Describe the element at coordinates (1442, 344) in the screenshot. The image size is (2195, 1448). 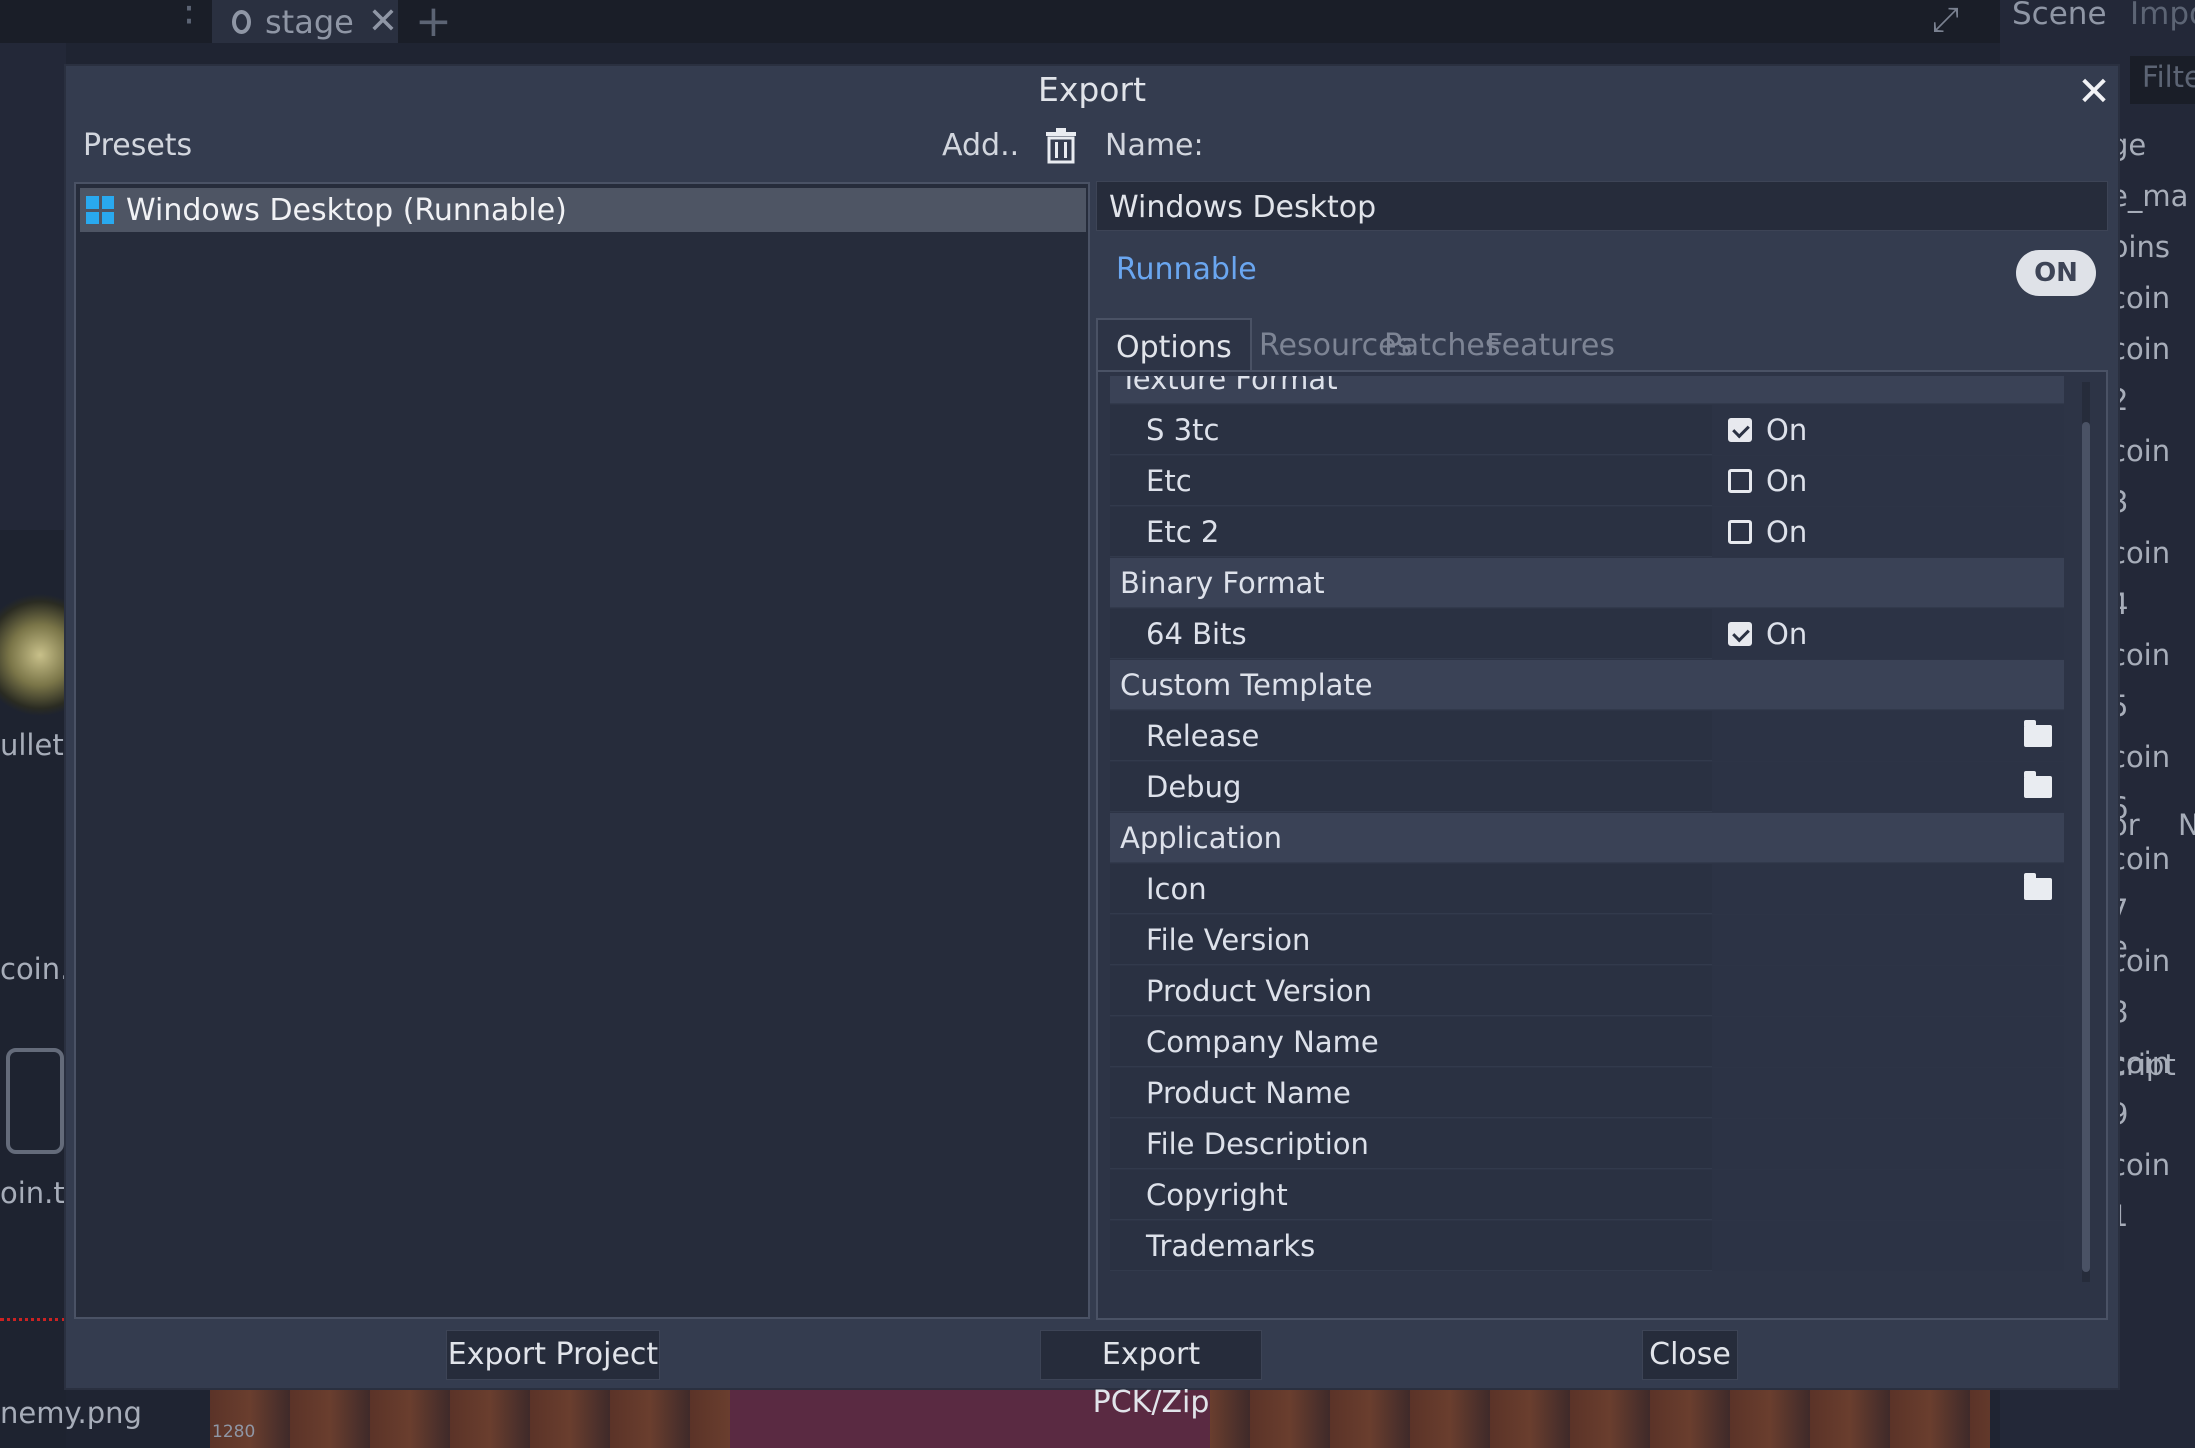
I see `tab-patches: Patches` at that location.